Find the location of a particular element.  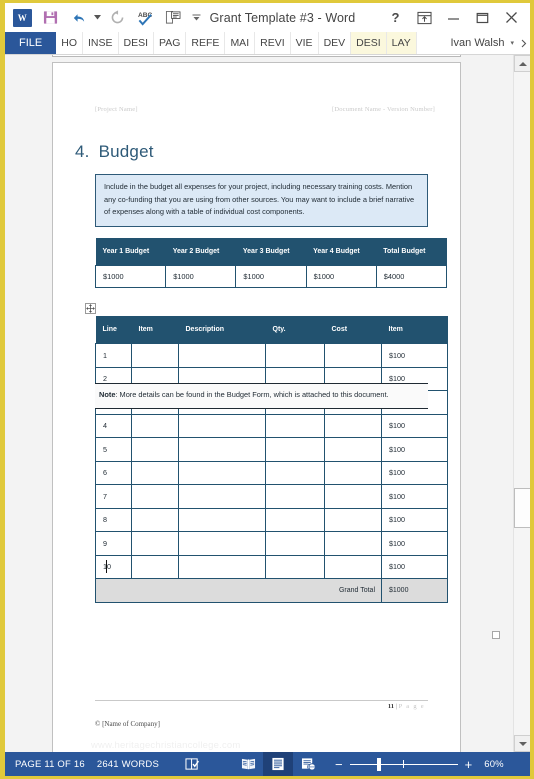

cell-line-number: 5 is located at coordinates (113, 449).